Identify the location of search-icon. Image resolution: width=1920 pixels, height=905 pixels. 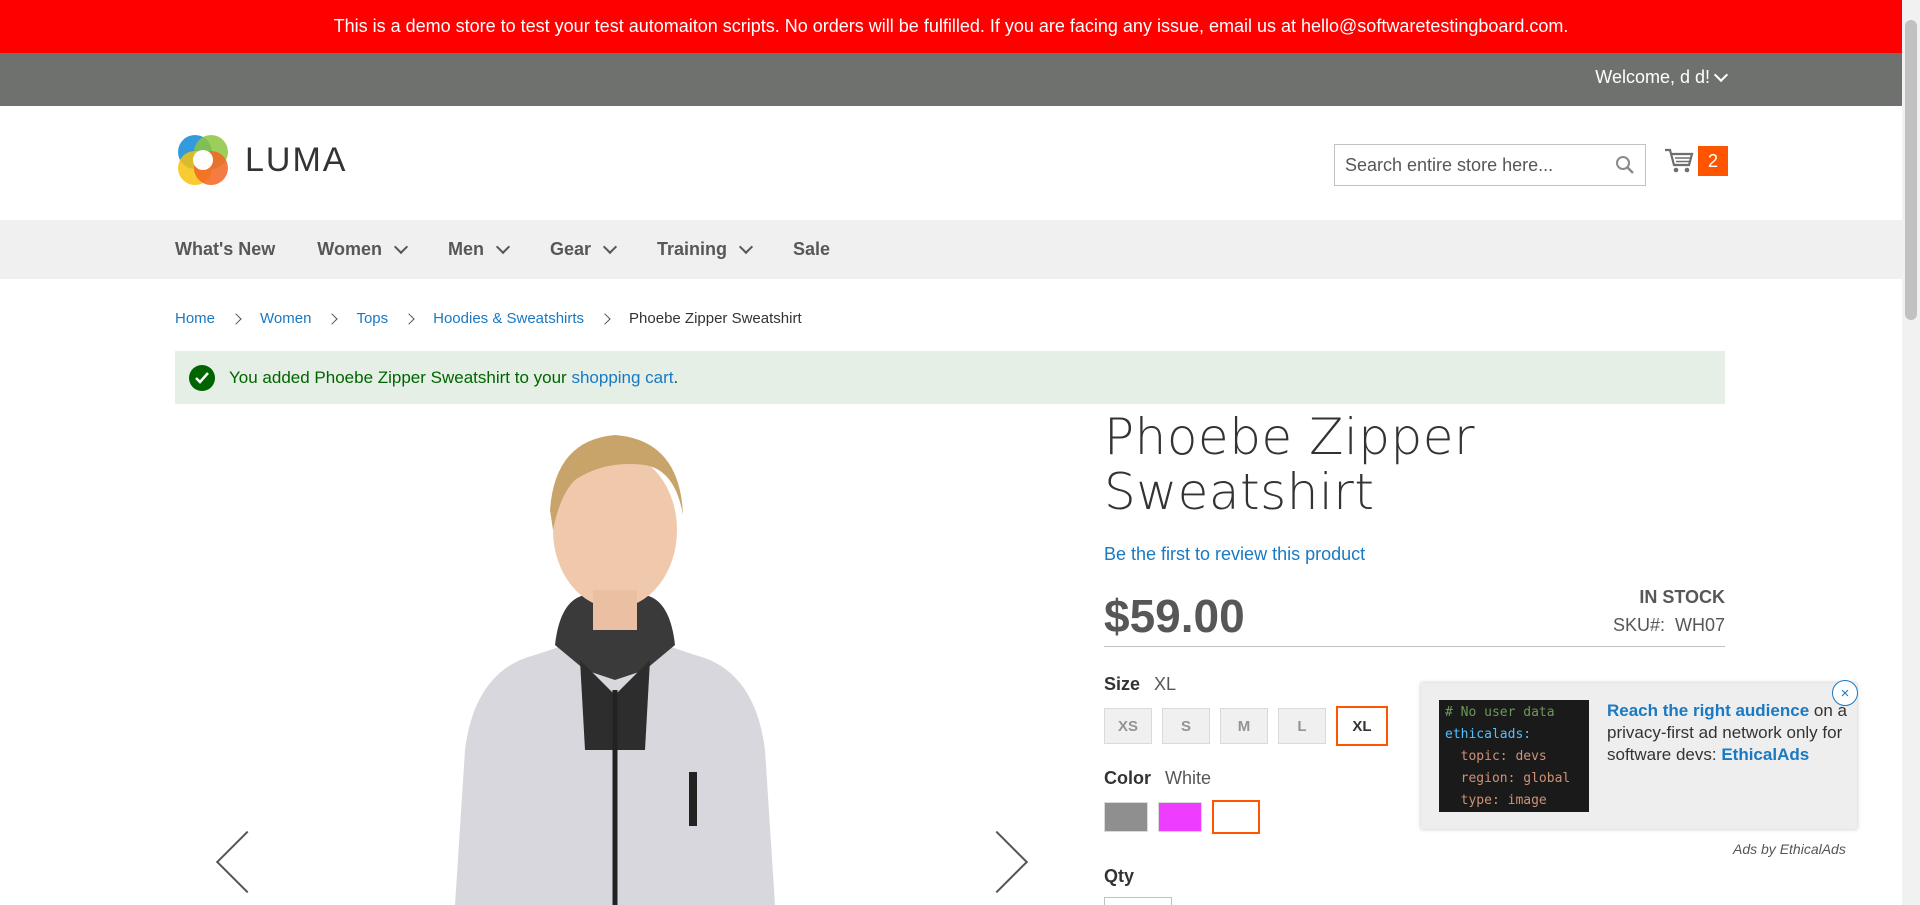
(1625, 165).